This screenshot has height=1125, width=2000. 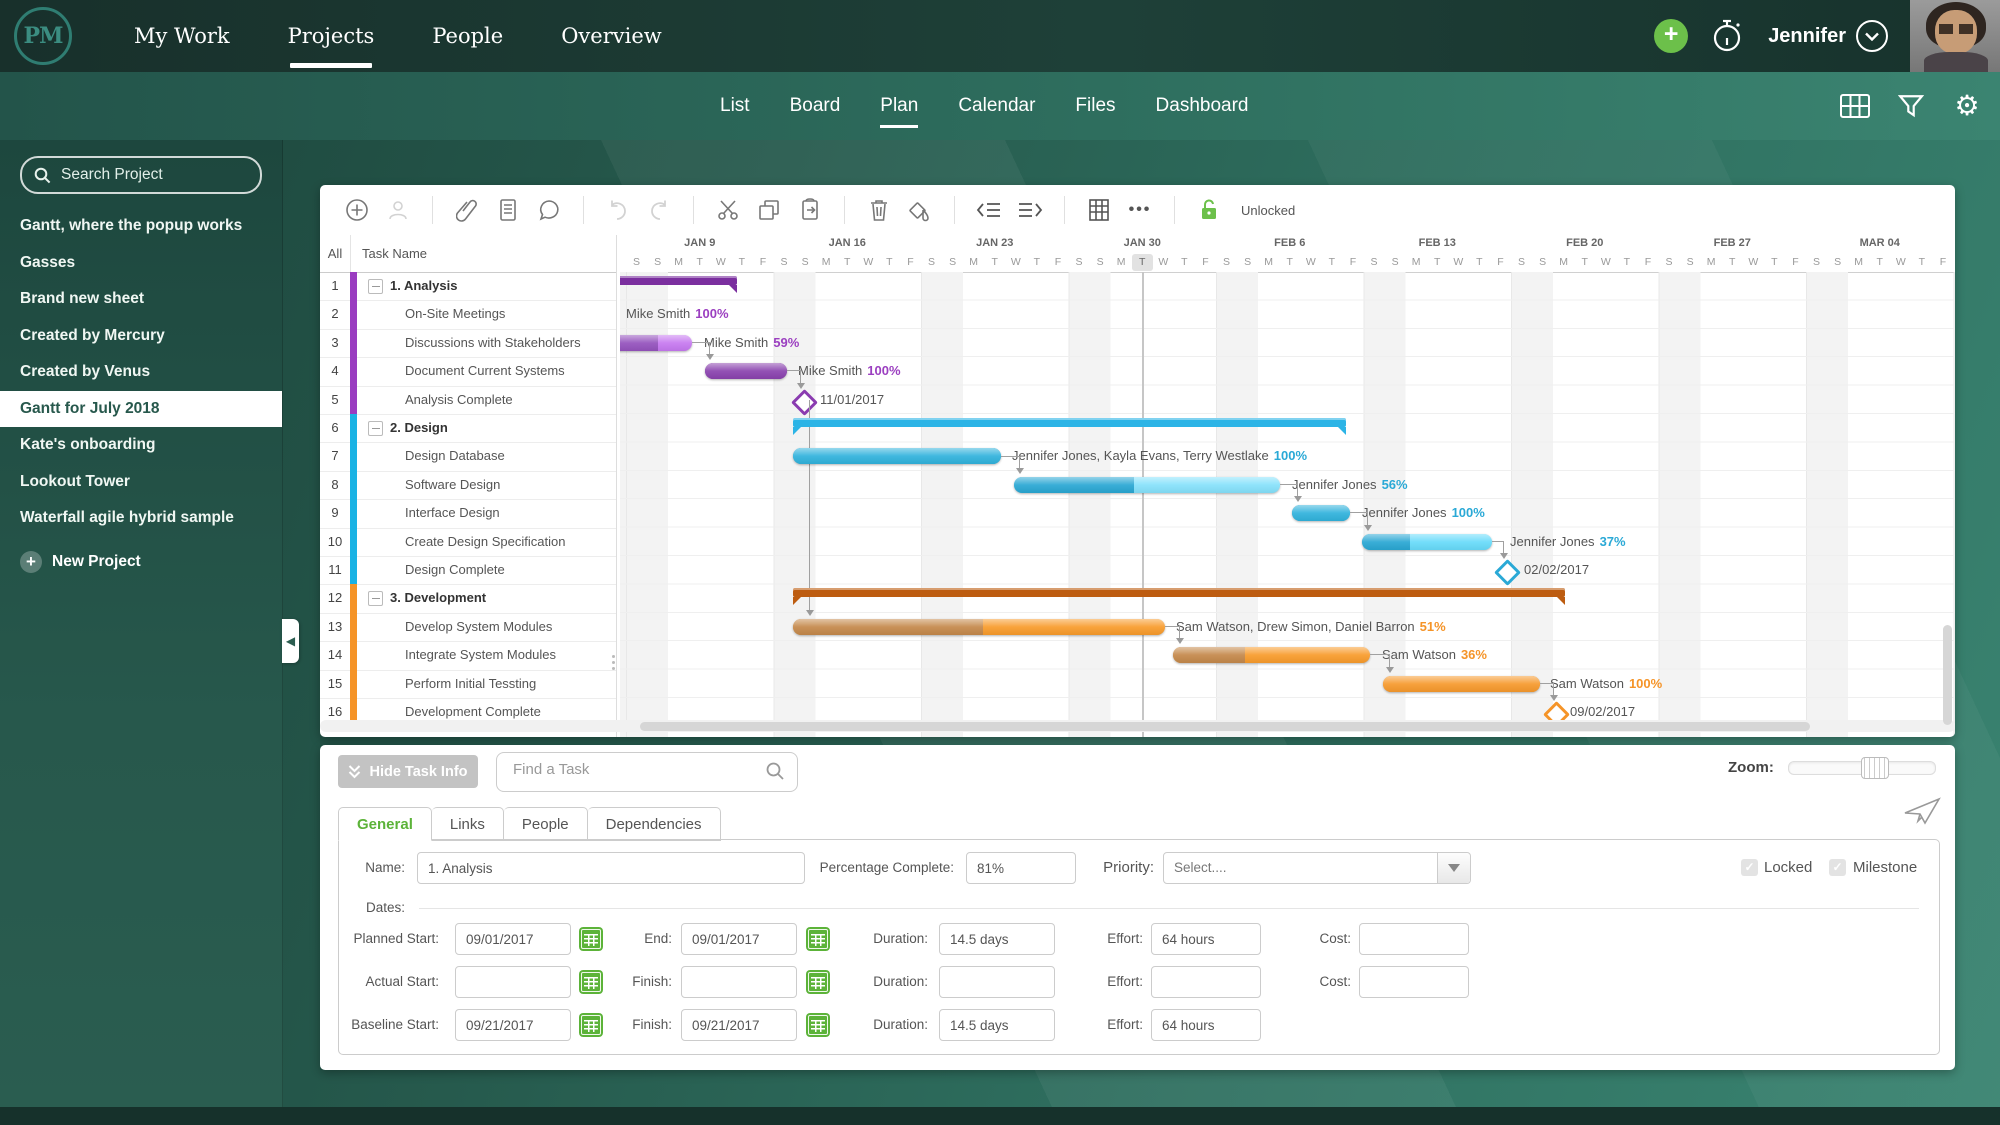 What do you see at coordinates (1414, 982) in the screenshot?
I see `actual-start-cost-field` at bounding box center [1414, 982].